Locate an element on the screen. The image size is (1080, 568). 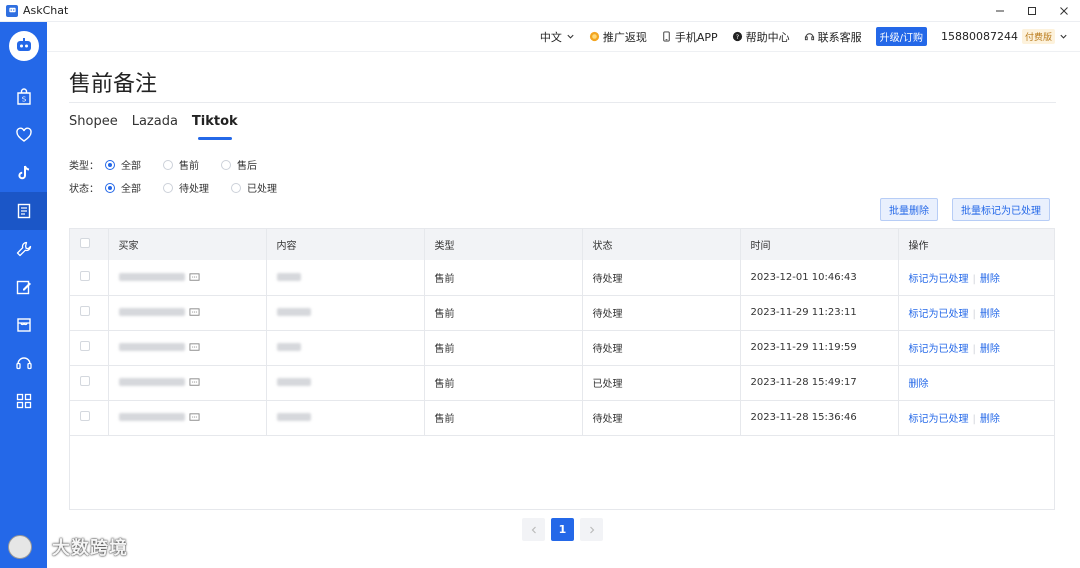
watermark: 大数跨境 is located at coordinates (68, 547).